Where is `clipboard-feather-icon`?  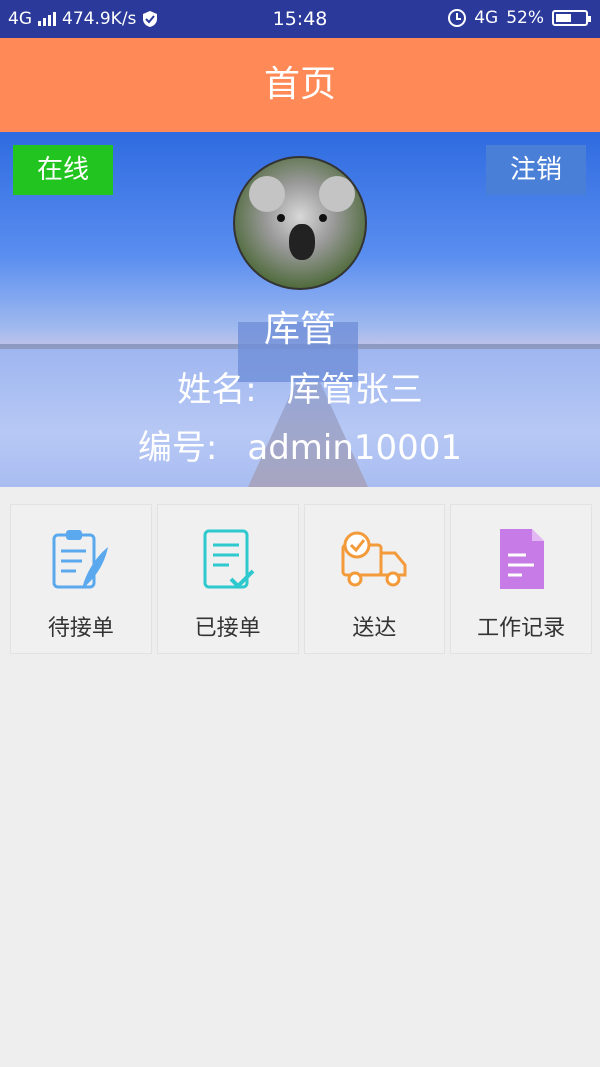 clipboard-feather-icon is located at coordinates (80, 559).